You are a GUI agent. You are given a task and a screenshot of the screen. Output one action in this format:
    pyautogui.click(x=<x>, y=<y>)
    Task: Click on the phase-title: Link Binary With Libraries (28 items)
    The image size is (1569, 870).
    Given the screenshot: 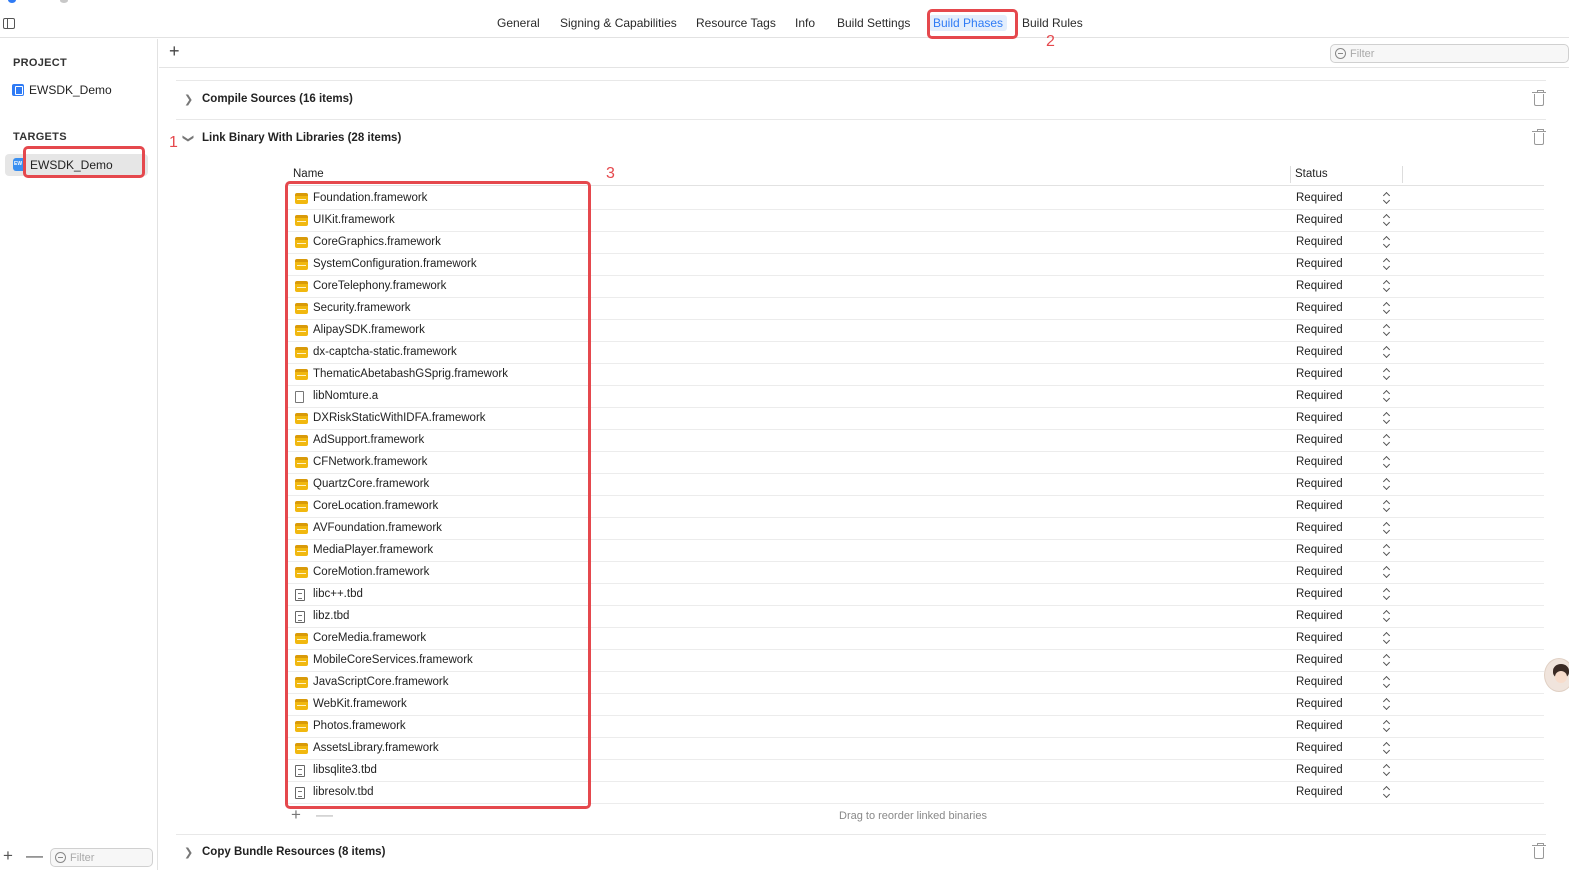 What is the action you would take?
    pyautogui.click(x=302, y=138)
    